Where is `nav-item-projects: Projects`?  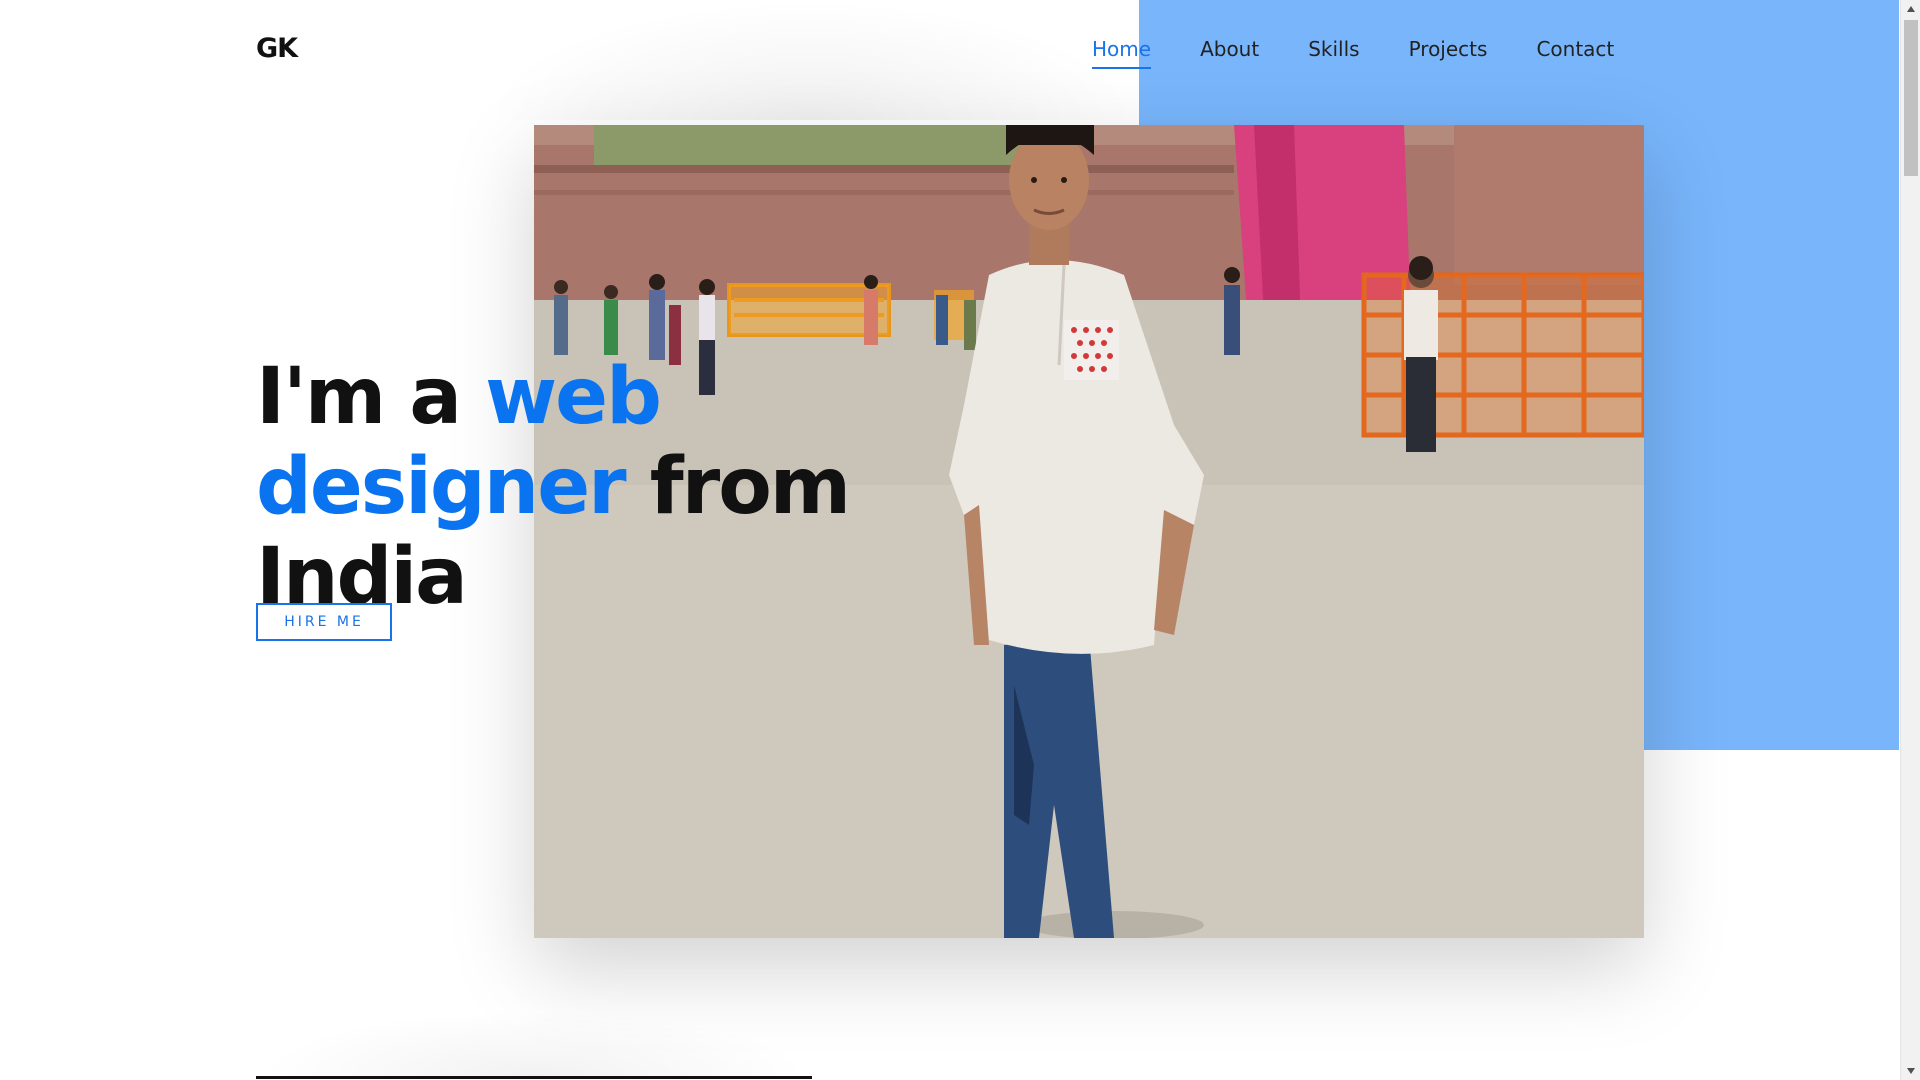 nav-item-projects: Projects is located at coordinates (1448, 53).